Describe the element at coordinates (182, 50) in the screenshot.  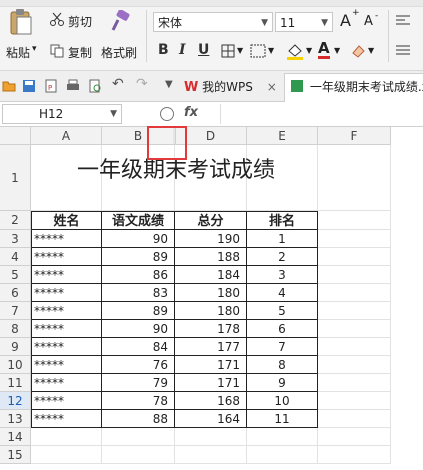
I see `italic-button: I` at that location.